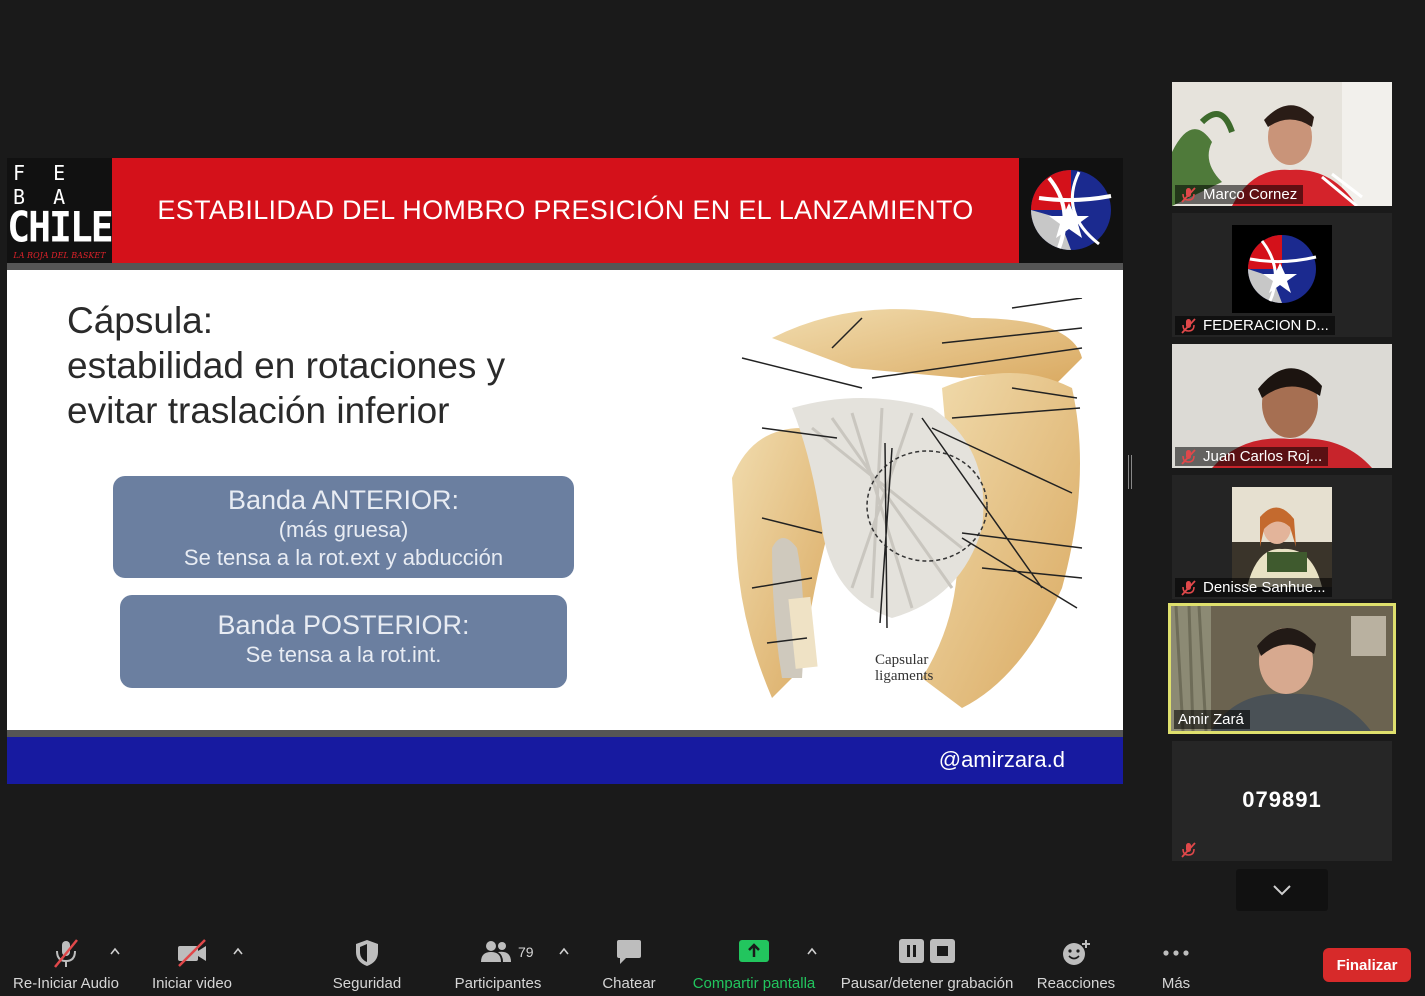 The image size is (1425, 996). I want to click on logo-tagline: LA ROJA DEL BASKET, so click(59, 255).